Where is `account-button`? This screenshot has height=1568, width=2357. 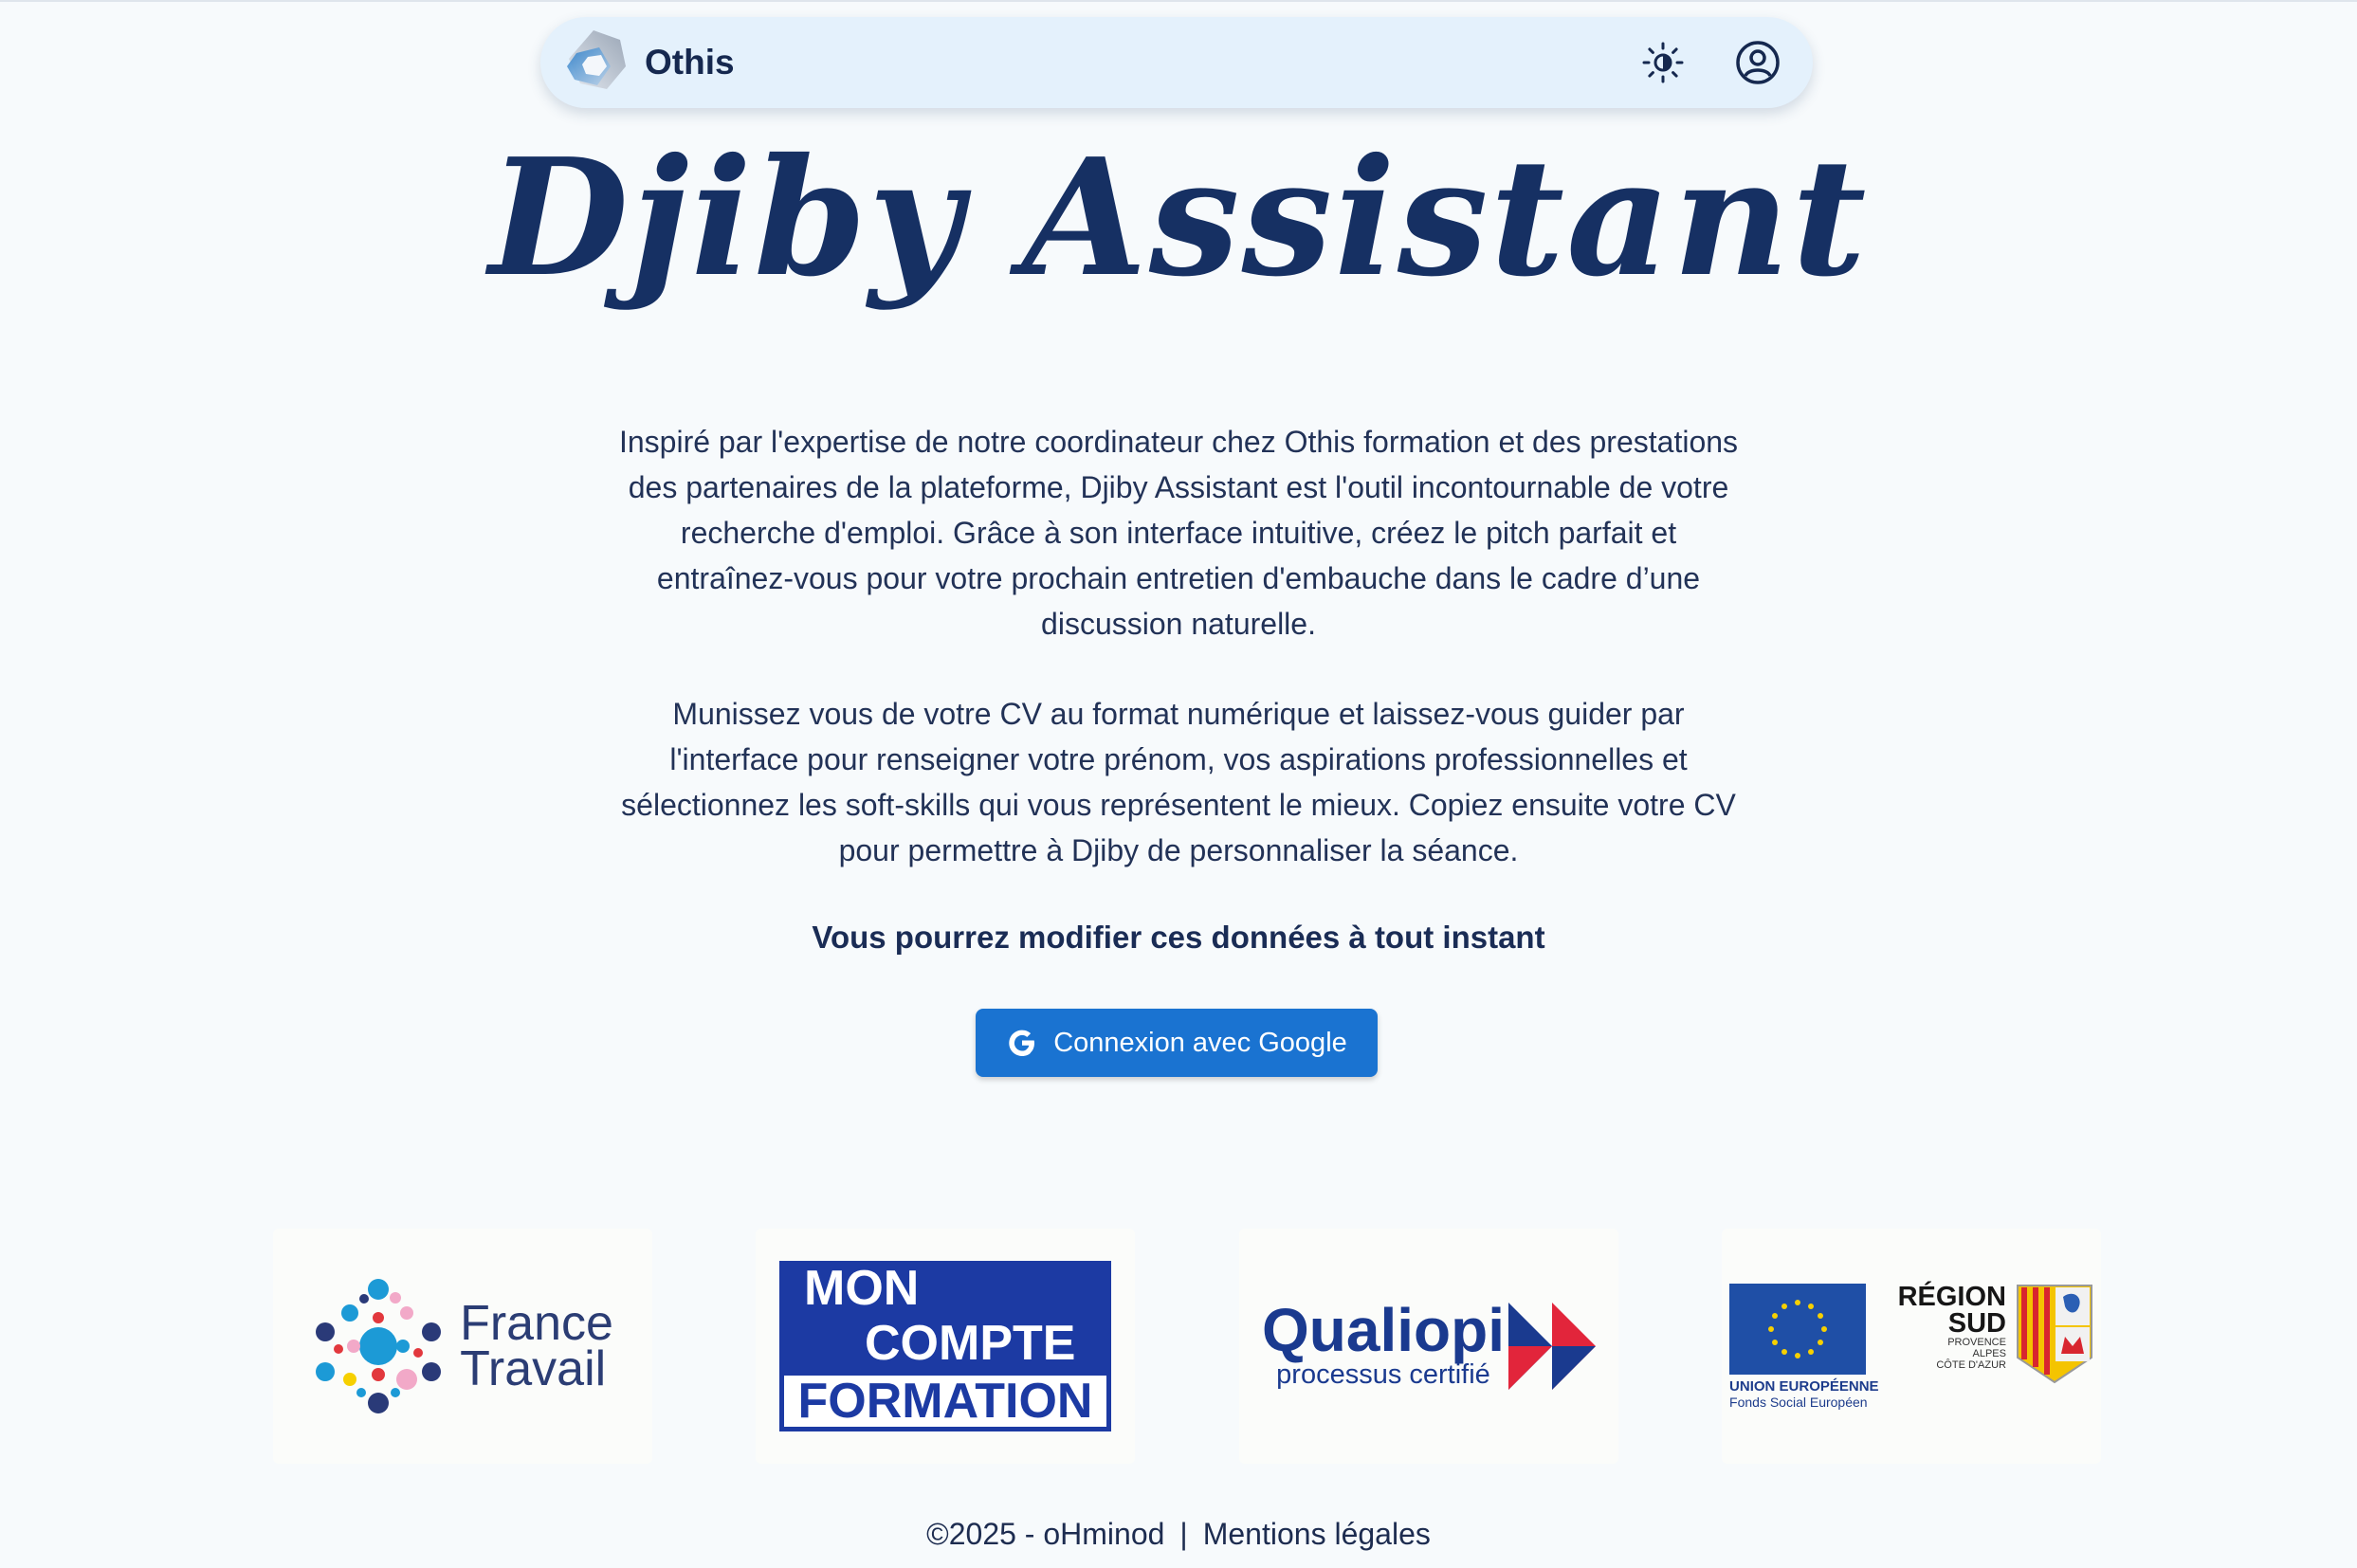 account-button is located at coordinates (1758, 62).